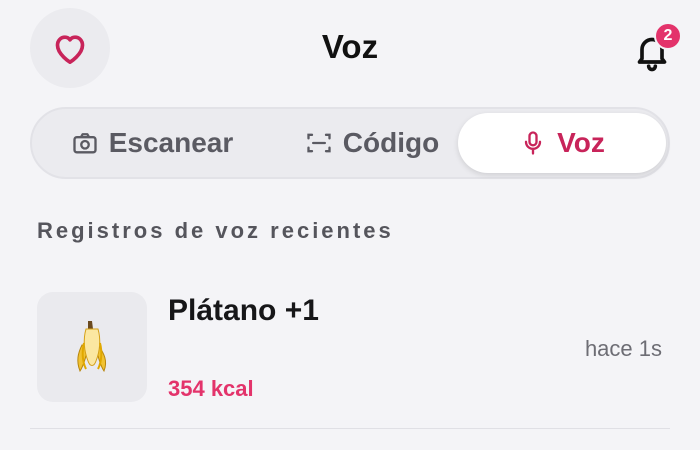 The image size is (700, 450). I want to click on tab-voice-label: Voz, so click(581, 142).